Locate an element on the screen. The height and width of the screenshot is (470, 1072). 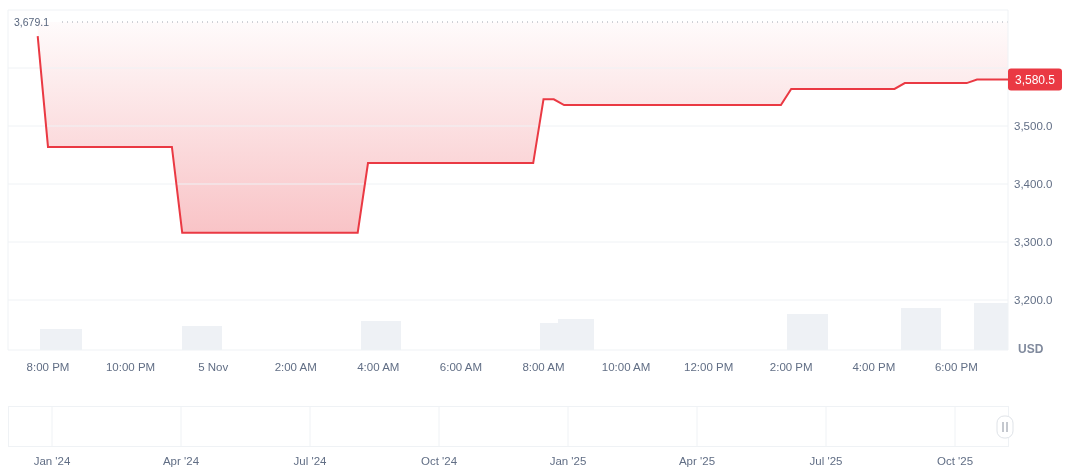
x-axis-label: 10:00 AM is located at coordinates (626, 367).